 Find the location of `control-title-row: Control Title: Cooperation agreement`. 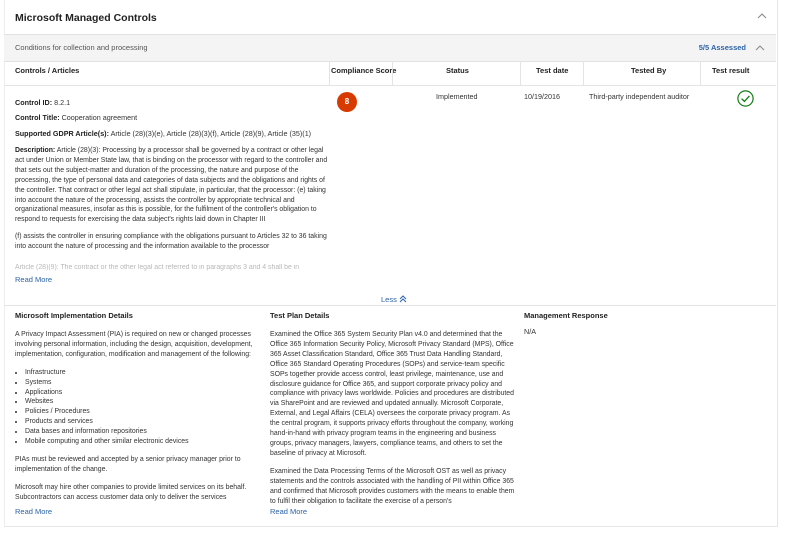

control-title-row: Control Title: Cooperation agreement is located at coordinates (76, 118).